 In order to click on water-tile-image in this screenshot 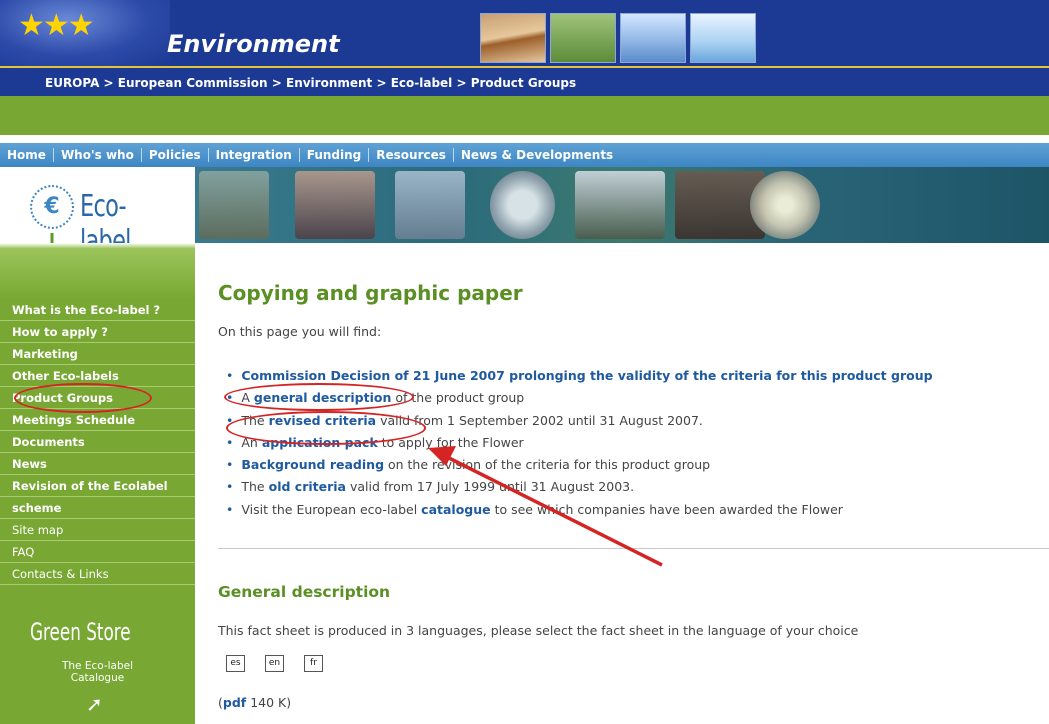, I will do `click(653, 38)`.